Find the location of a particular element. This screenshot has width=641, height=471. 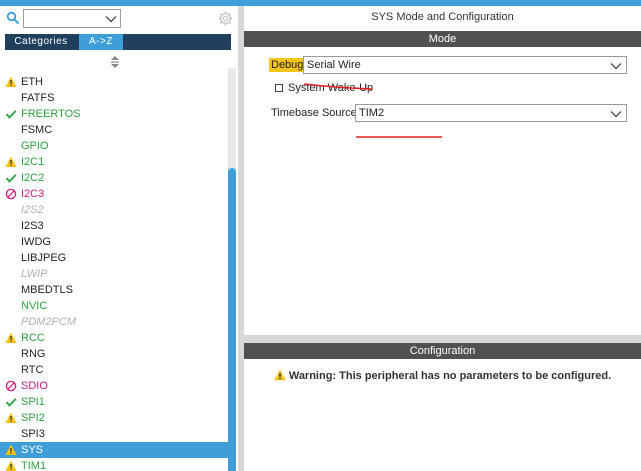

list-scrollbar is located at coordinates (232, 269).